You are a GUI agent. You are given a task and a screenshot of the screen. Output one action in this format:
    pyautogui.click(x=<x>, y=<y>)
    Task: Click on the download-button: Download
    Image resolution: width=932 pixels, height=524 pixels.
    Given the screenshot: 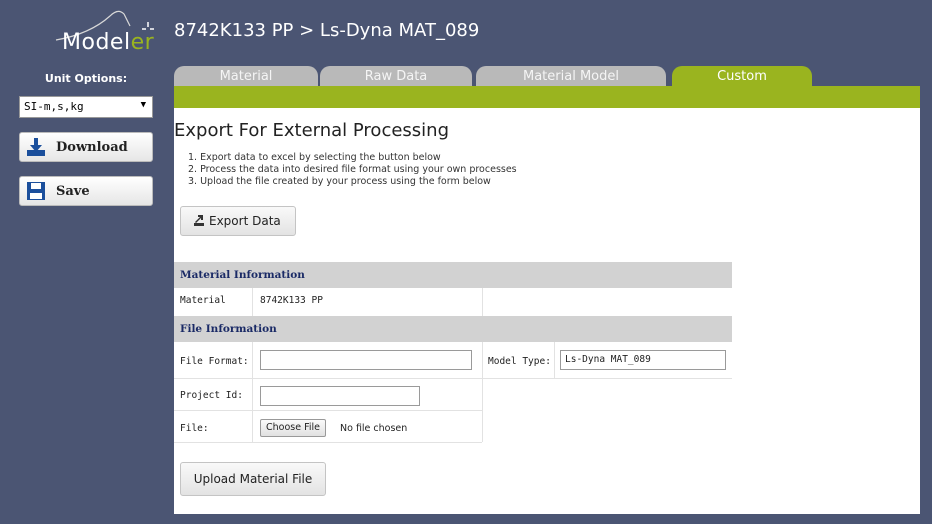 What is the action you would take?
    pyautogui.click(x=86, y=147)
    